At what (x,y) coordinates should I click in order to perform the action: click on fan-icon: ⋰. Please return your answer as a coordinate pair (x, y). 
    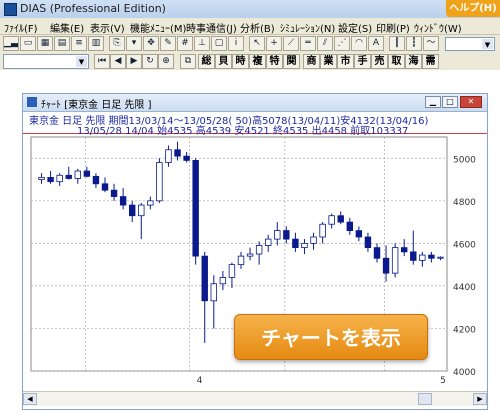
    Looking at the image, I should click on (342, 43).